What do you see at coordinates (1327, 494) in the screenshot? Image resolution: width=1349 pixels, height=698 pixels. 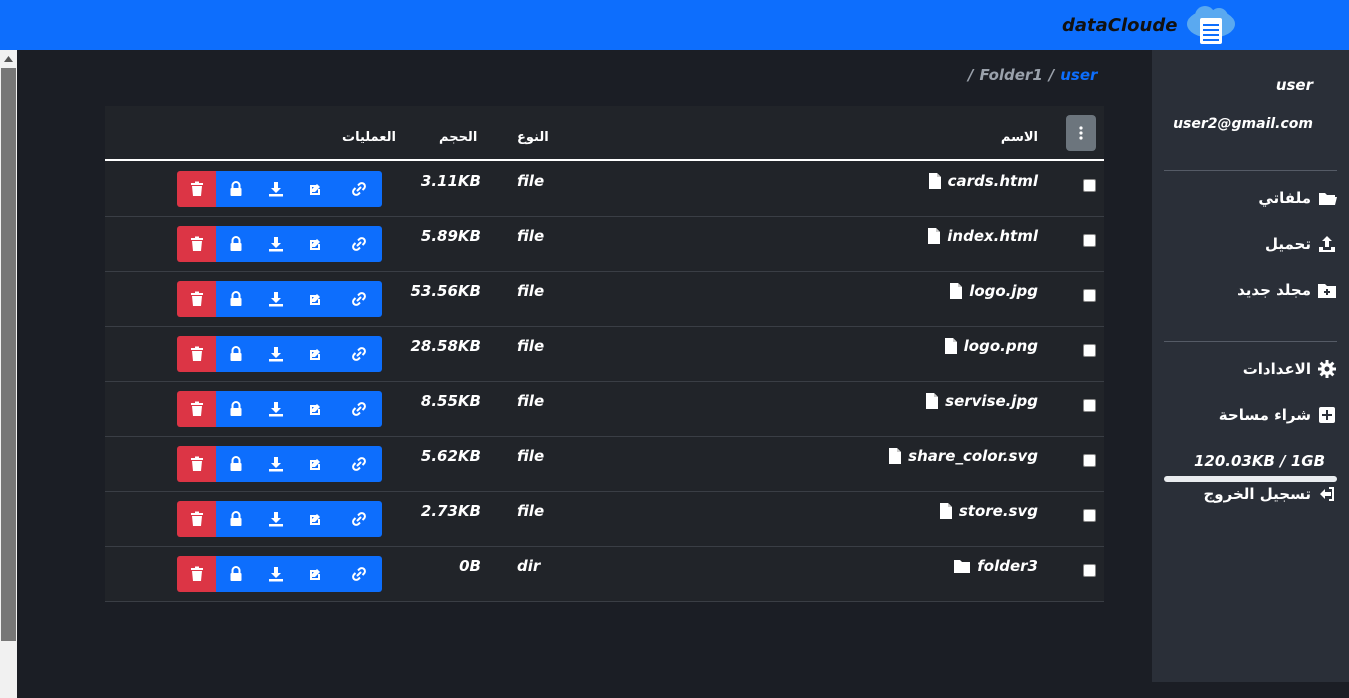 I see `logout-icon` at bounding box center [1327, 494].